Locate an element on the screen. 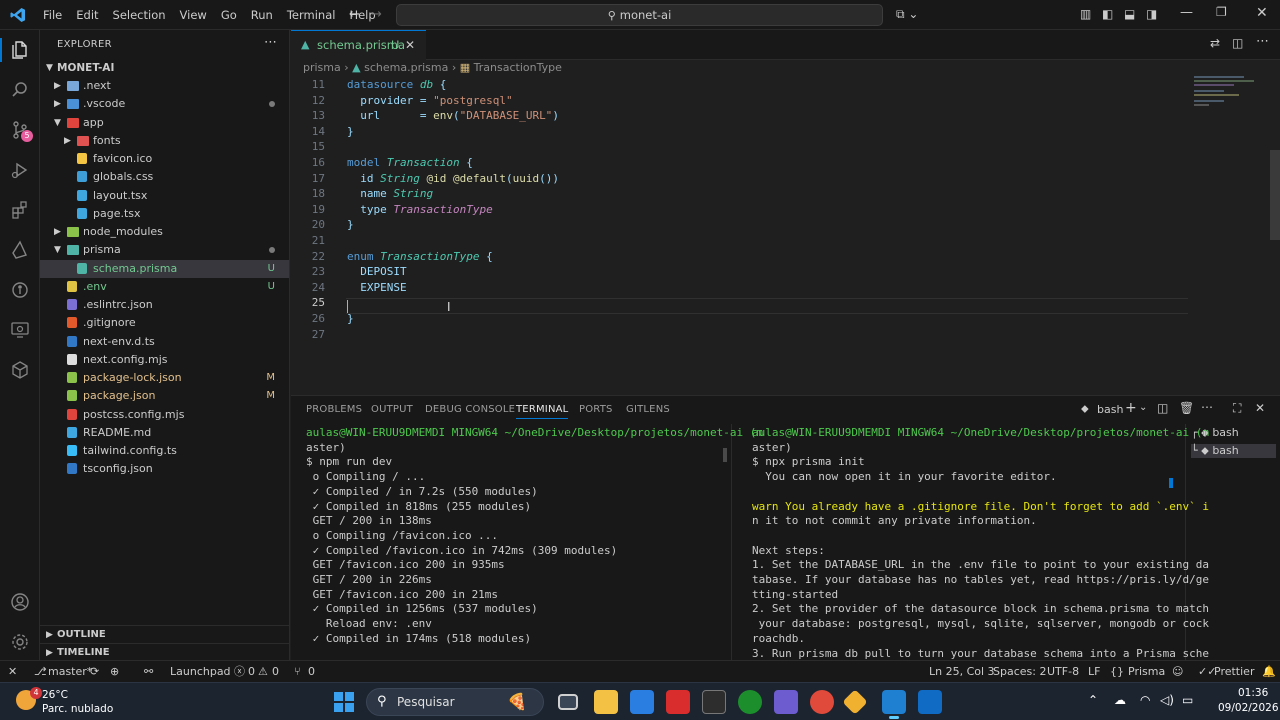  source-control-icon: 5 is located at coordinates (20, 130).